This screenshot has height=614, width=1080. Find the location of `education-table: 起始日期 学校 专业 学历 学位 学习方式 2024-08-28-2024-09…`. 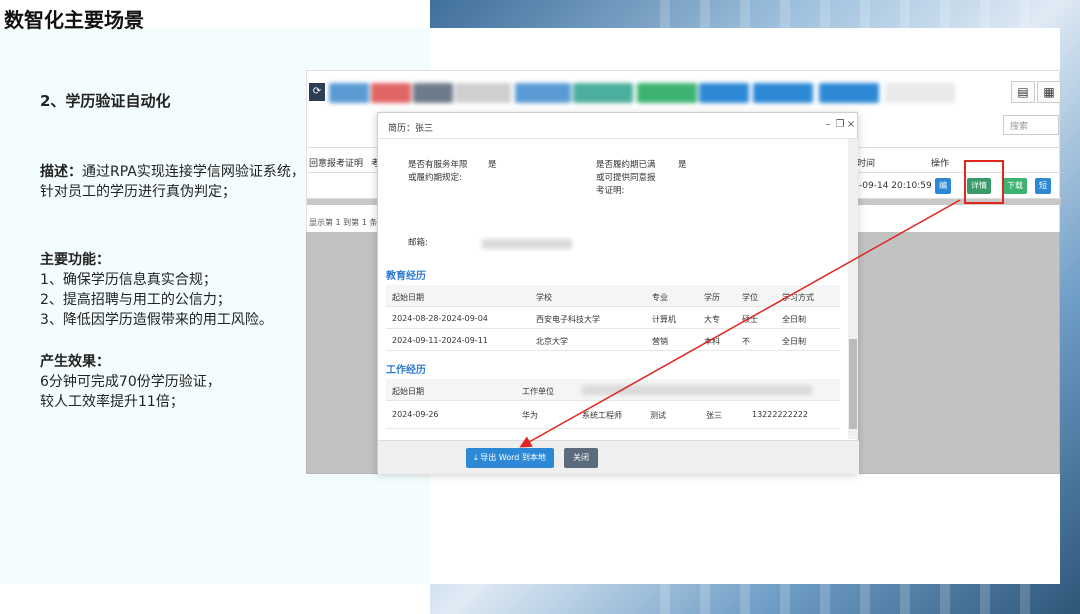

education-table: 起始日期 学校 专业 学历 学位 学习方式 2024-08-28-2024-09… is located at coordinates (613, 318).